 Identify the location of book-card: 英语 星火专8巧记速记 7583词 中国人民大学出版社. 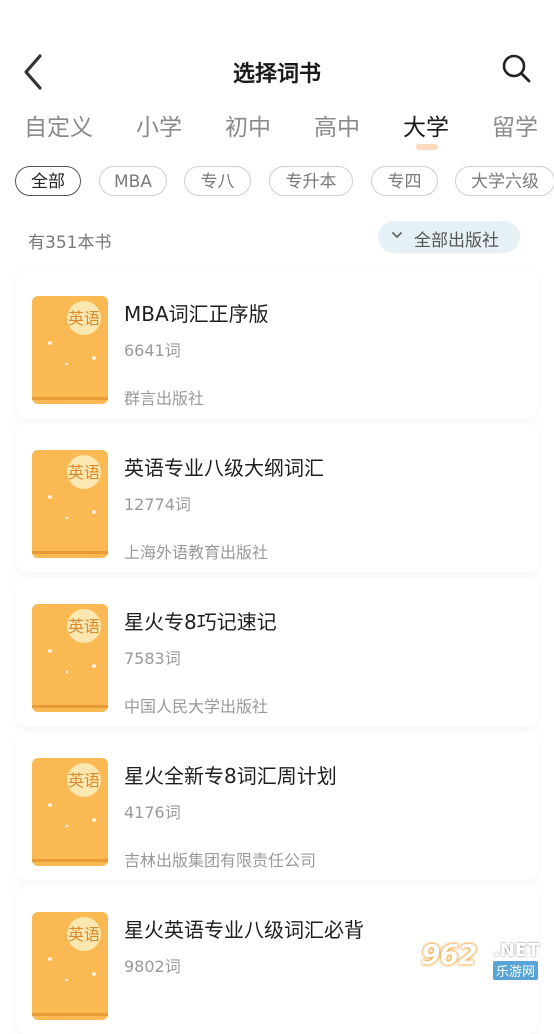
(277, 652).